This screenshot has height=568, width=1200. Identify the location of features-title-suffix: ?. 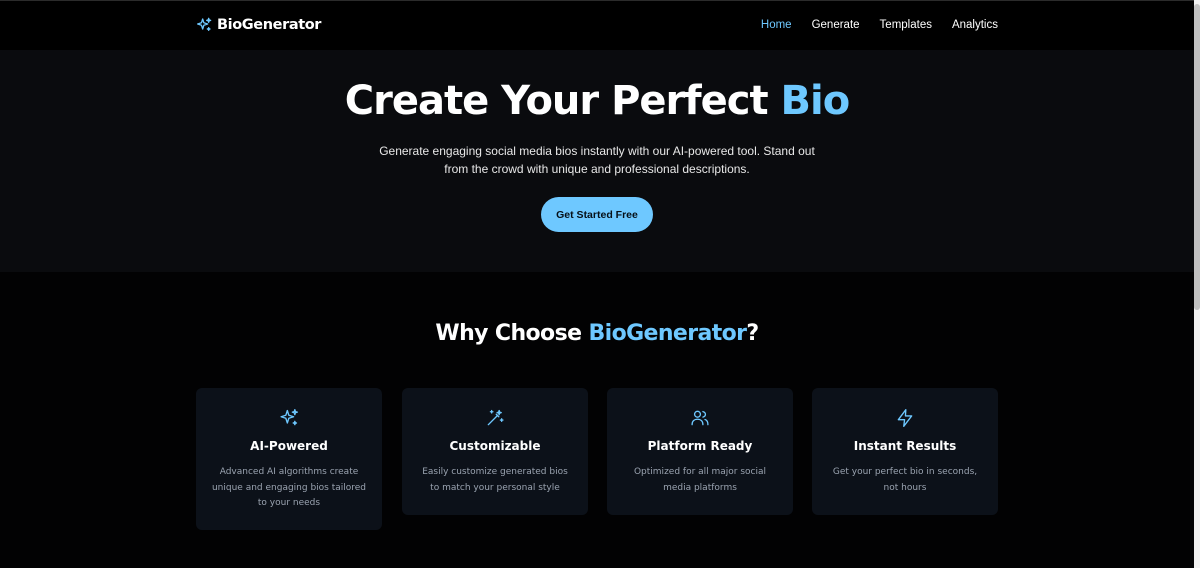
(752, 333).